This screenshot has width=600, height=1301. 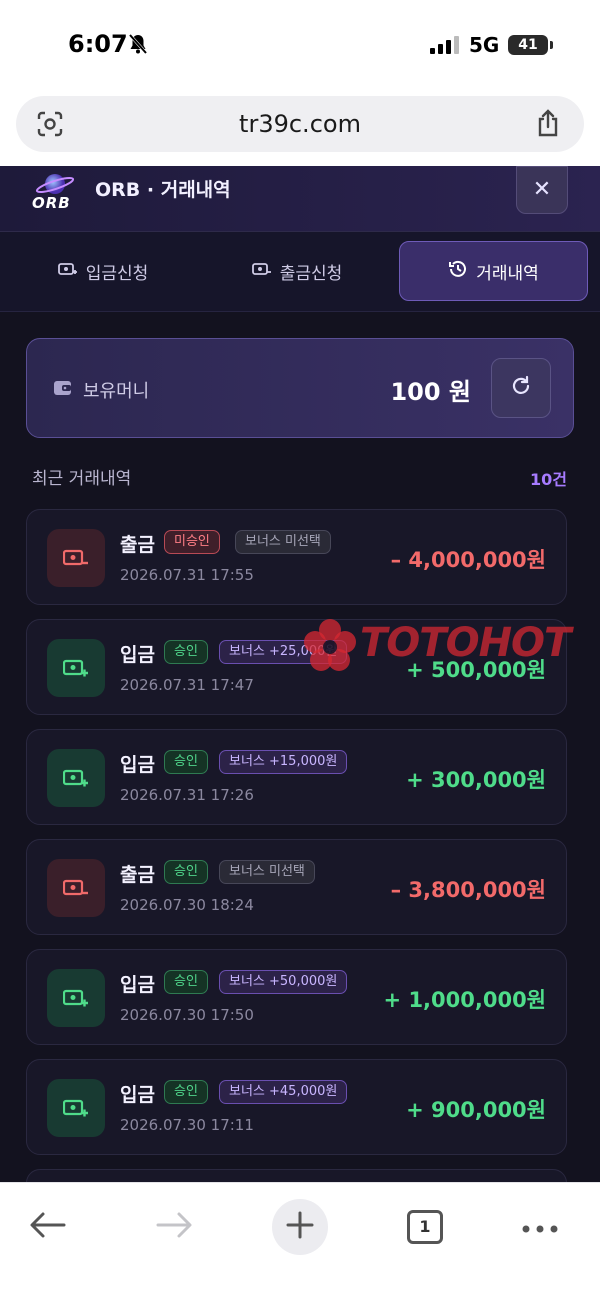 I want to click on arrow-left-icon, so click(x=48, y=1227).